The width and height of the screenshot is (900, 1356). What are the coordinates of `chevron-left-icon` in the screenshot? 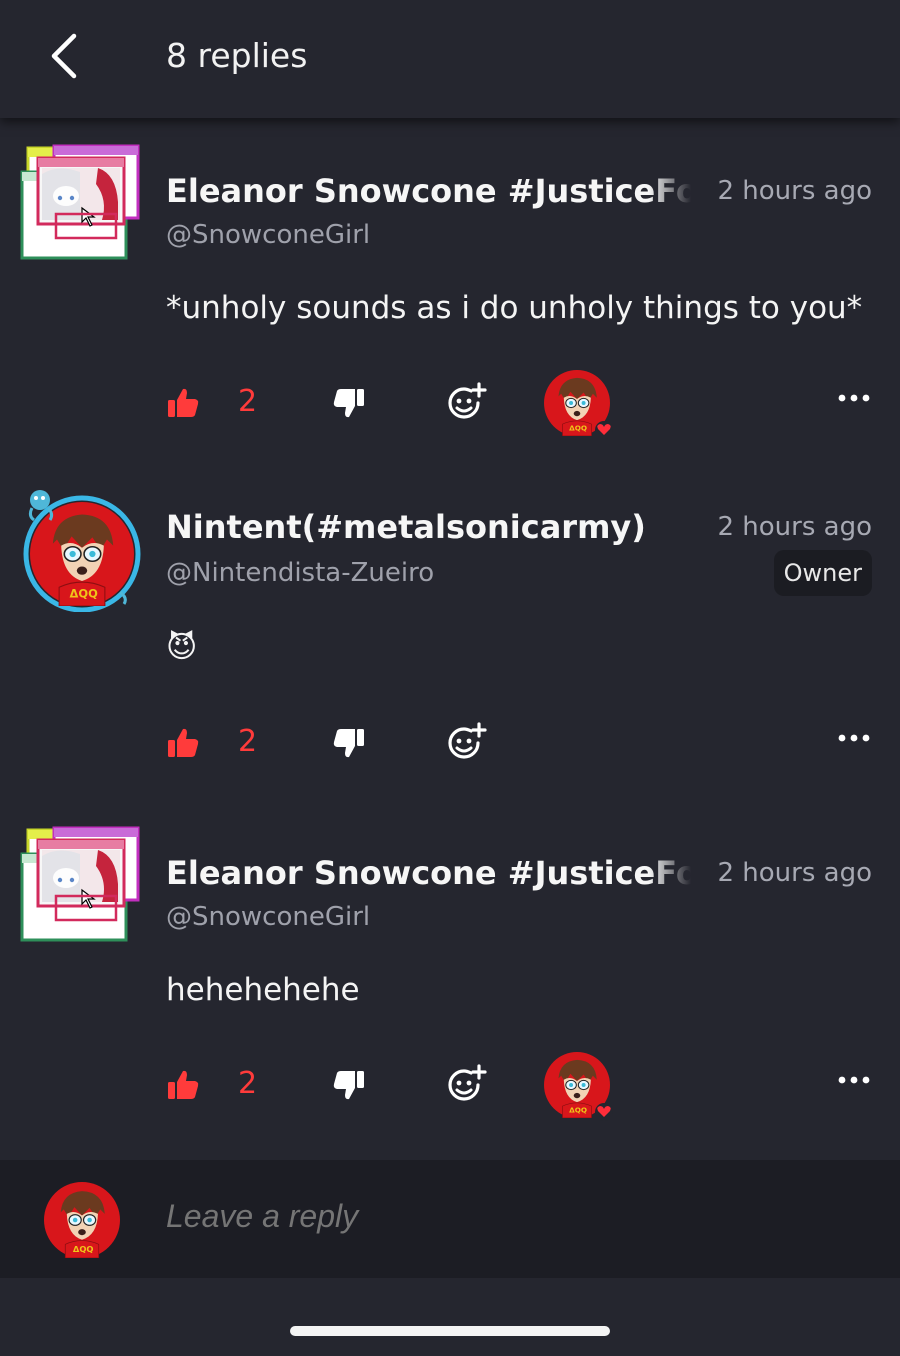 It's located at (66, 56).